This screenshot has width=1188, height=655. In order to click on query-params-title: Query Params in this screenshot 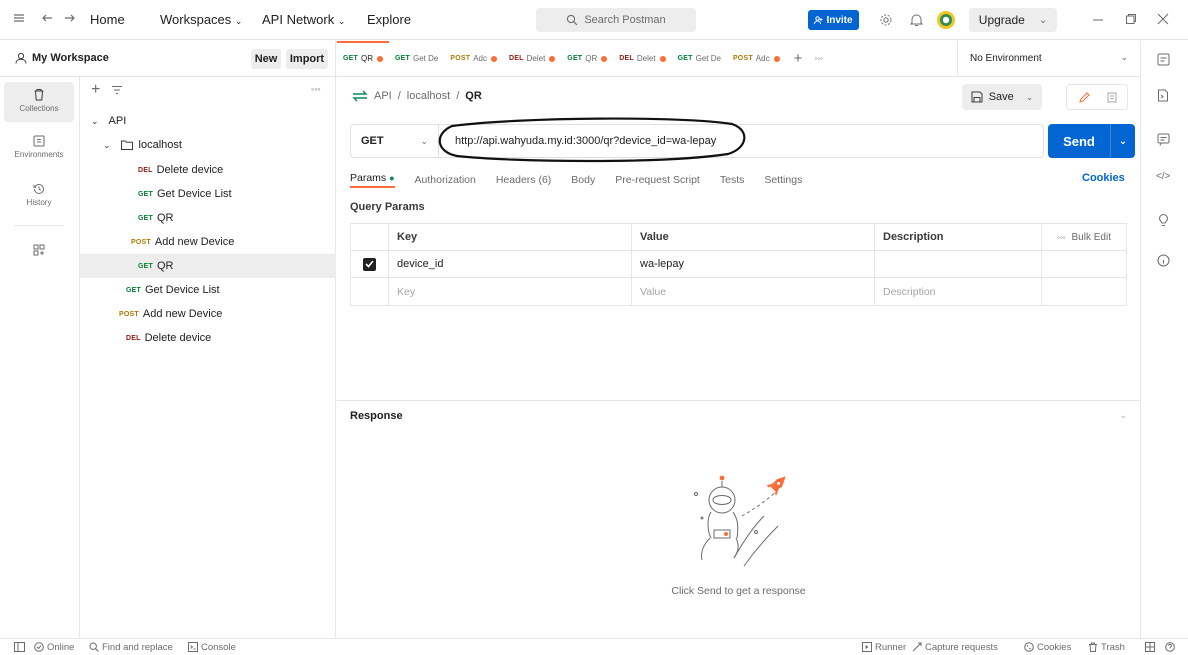, I will do `click(387, 207)`.